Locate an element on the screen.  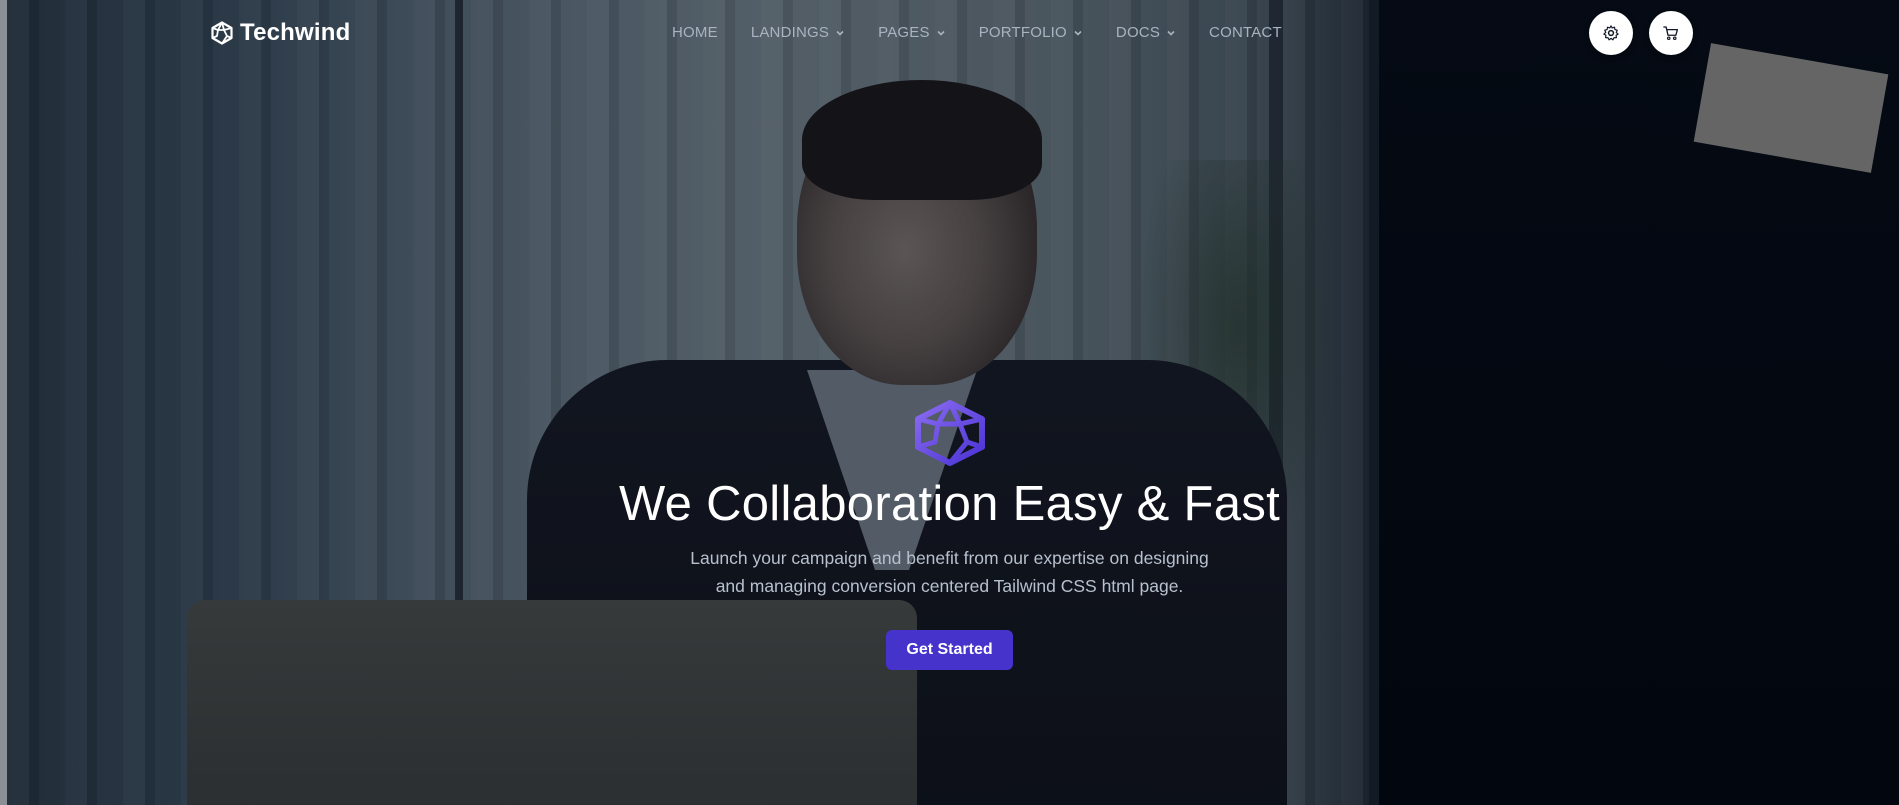
nav-item-home: HOME is located at coordinates (695, 32).